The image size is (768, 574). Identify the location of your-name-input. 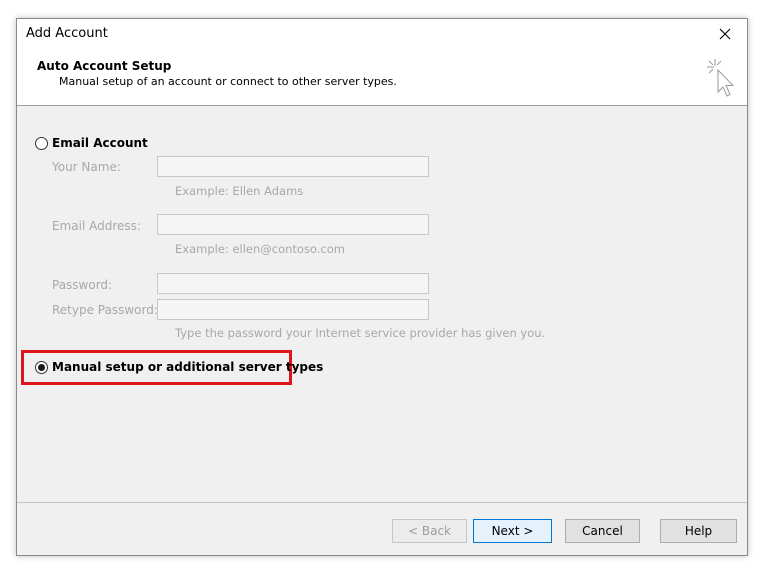
(293, 166).